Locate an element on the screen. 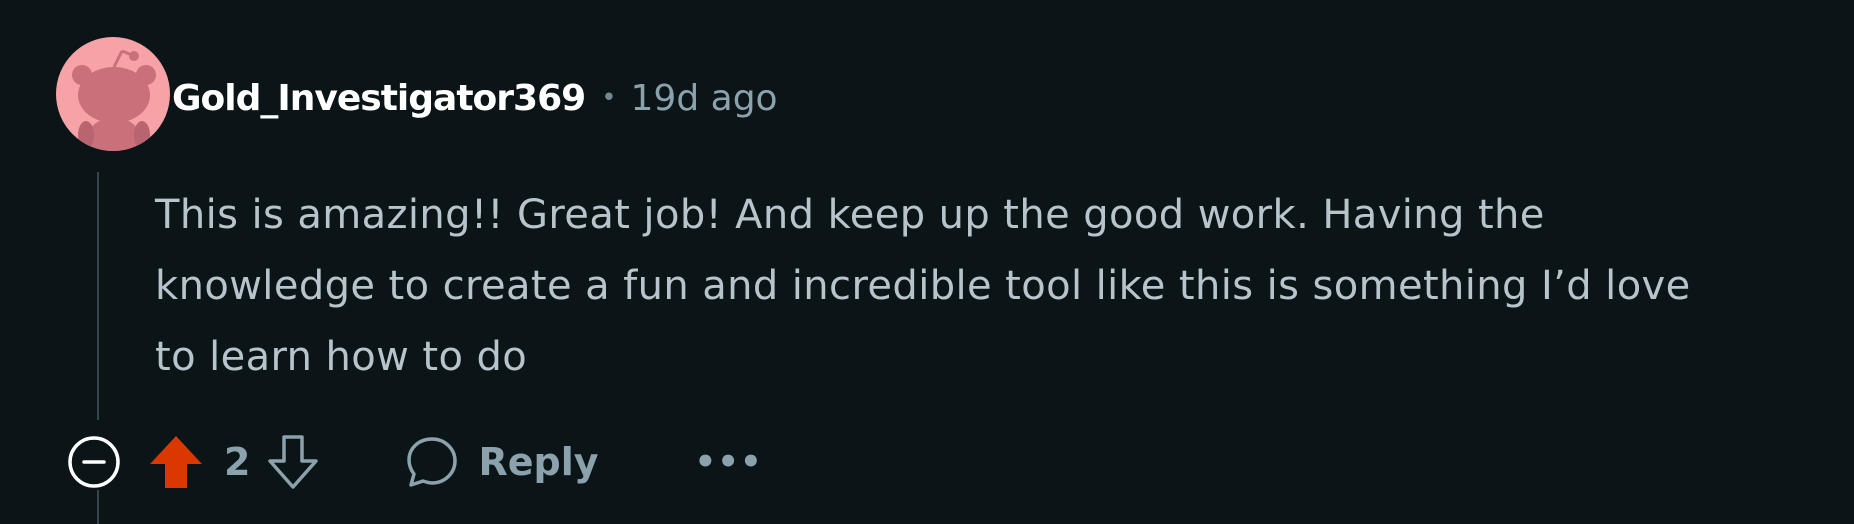  snoo-avatar-icon is located at coordinates (114, 100).